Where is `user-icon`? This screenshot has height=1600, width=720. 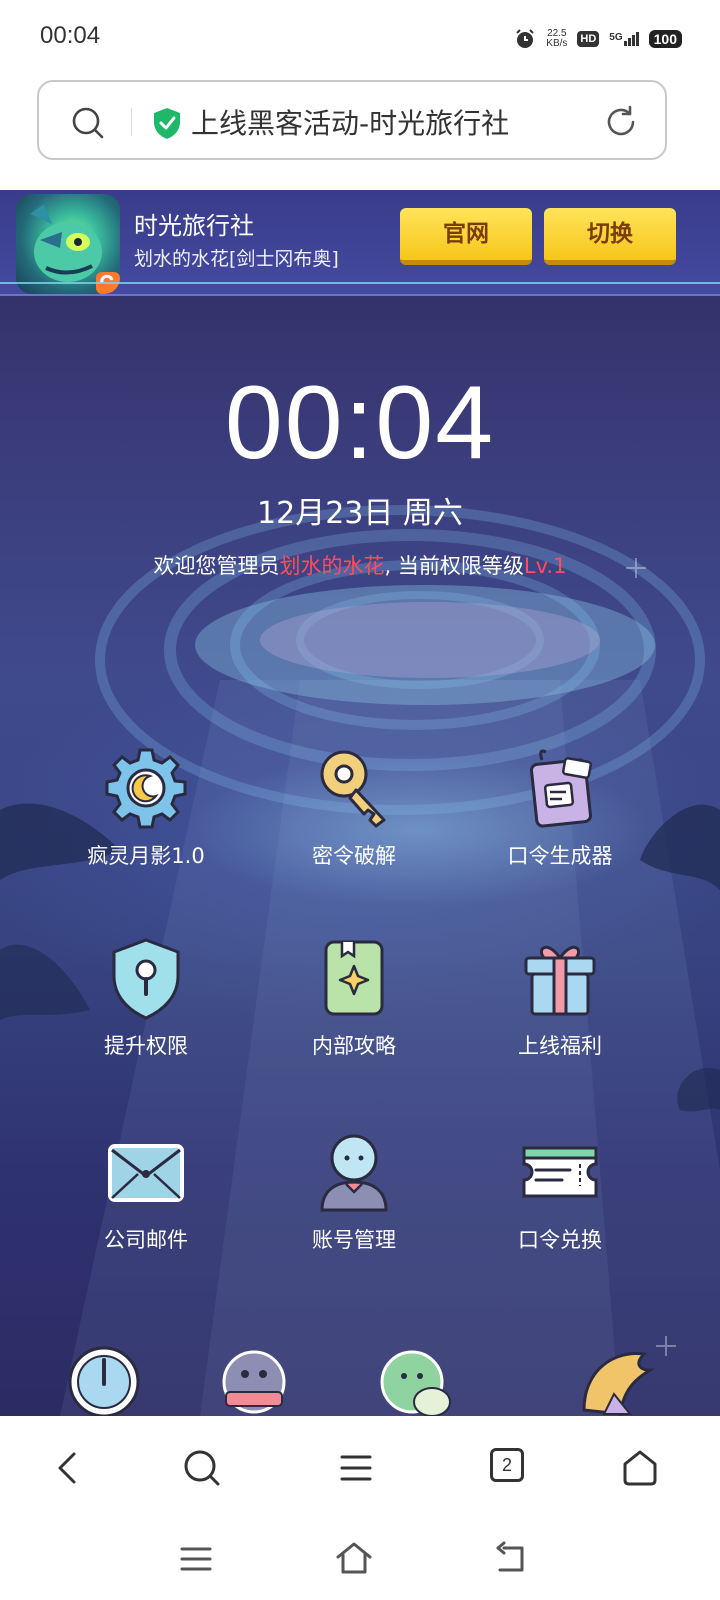 user-icon is located at coordinates (354, 1173).